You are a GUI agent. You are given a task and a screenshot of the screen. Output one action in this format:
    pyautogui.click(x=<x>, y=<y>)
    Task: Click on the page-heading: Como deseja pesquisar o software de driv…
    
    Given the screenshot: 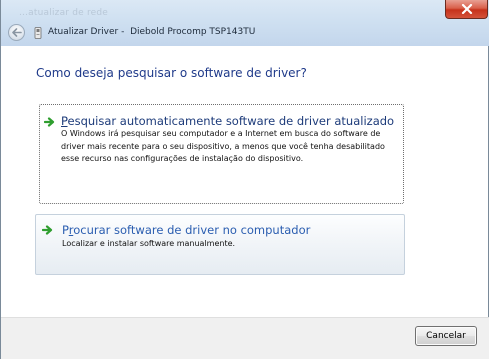 What is the action you would take?
    pyautogui.click(x=171, y=73)
    